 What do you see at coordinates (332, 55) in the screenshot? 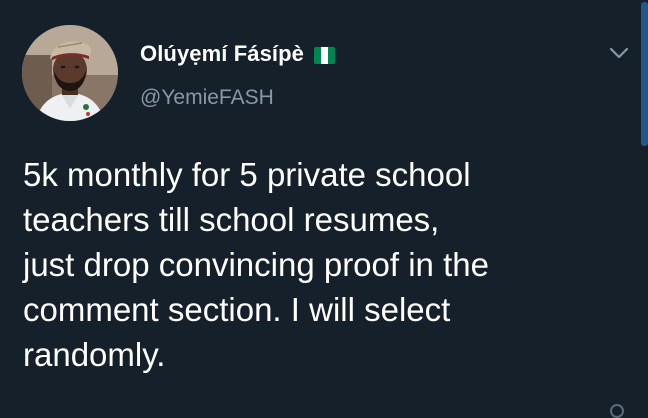
I see `flag-stripe-right` at bounding box center [332, 55].